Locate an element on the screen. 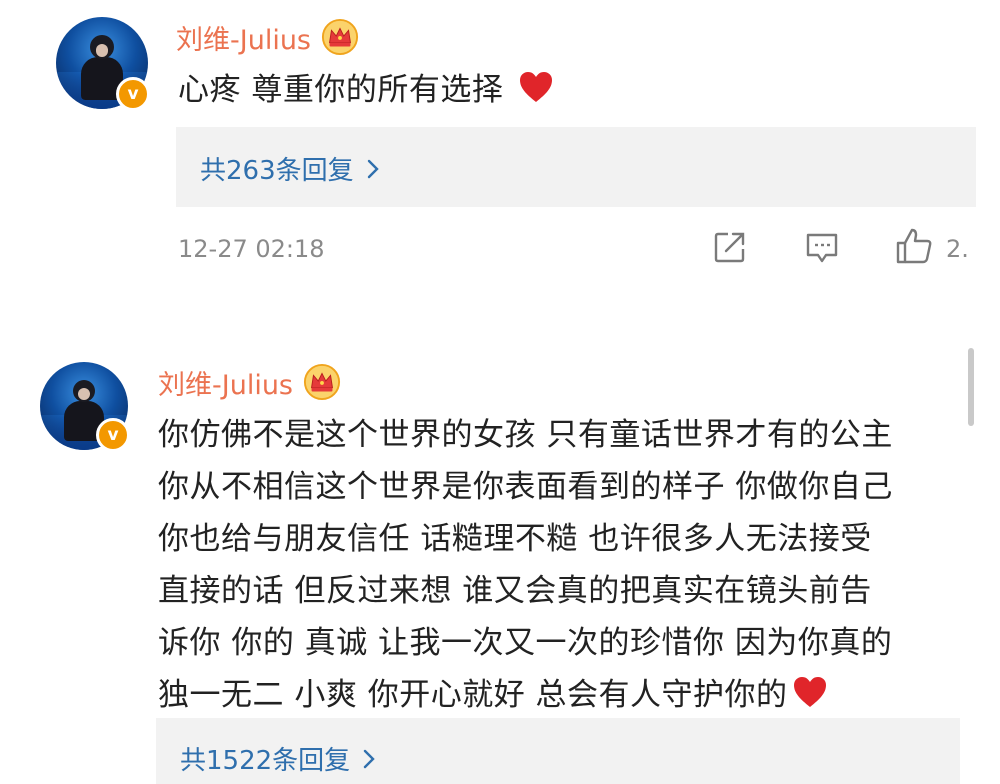  comment-text-line: 你仿佛不是这个世界的女孩 只有童话世界才有的公主 is located at coordinates (525, 435).